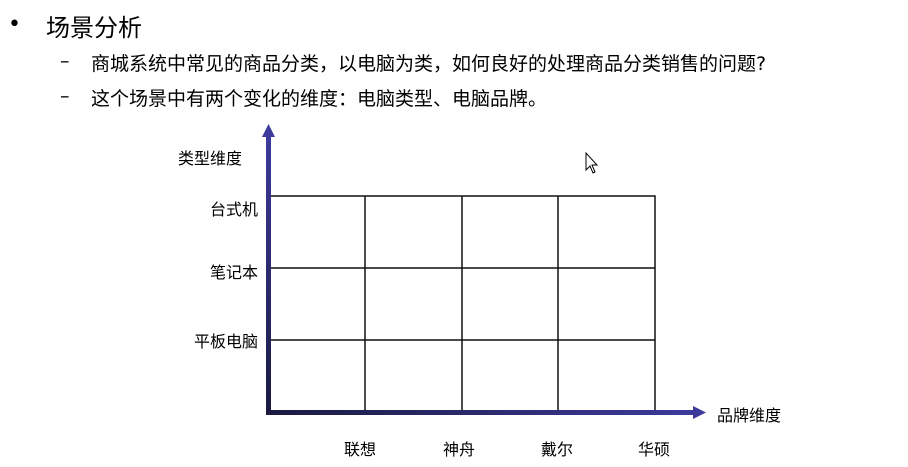 Image resolution: width=908 pixels, height=467 pixels. Describe the element at coordinates (699, 412) in the screenshot. I see `x-axis-arrow-icon` at that location.